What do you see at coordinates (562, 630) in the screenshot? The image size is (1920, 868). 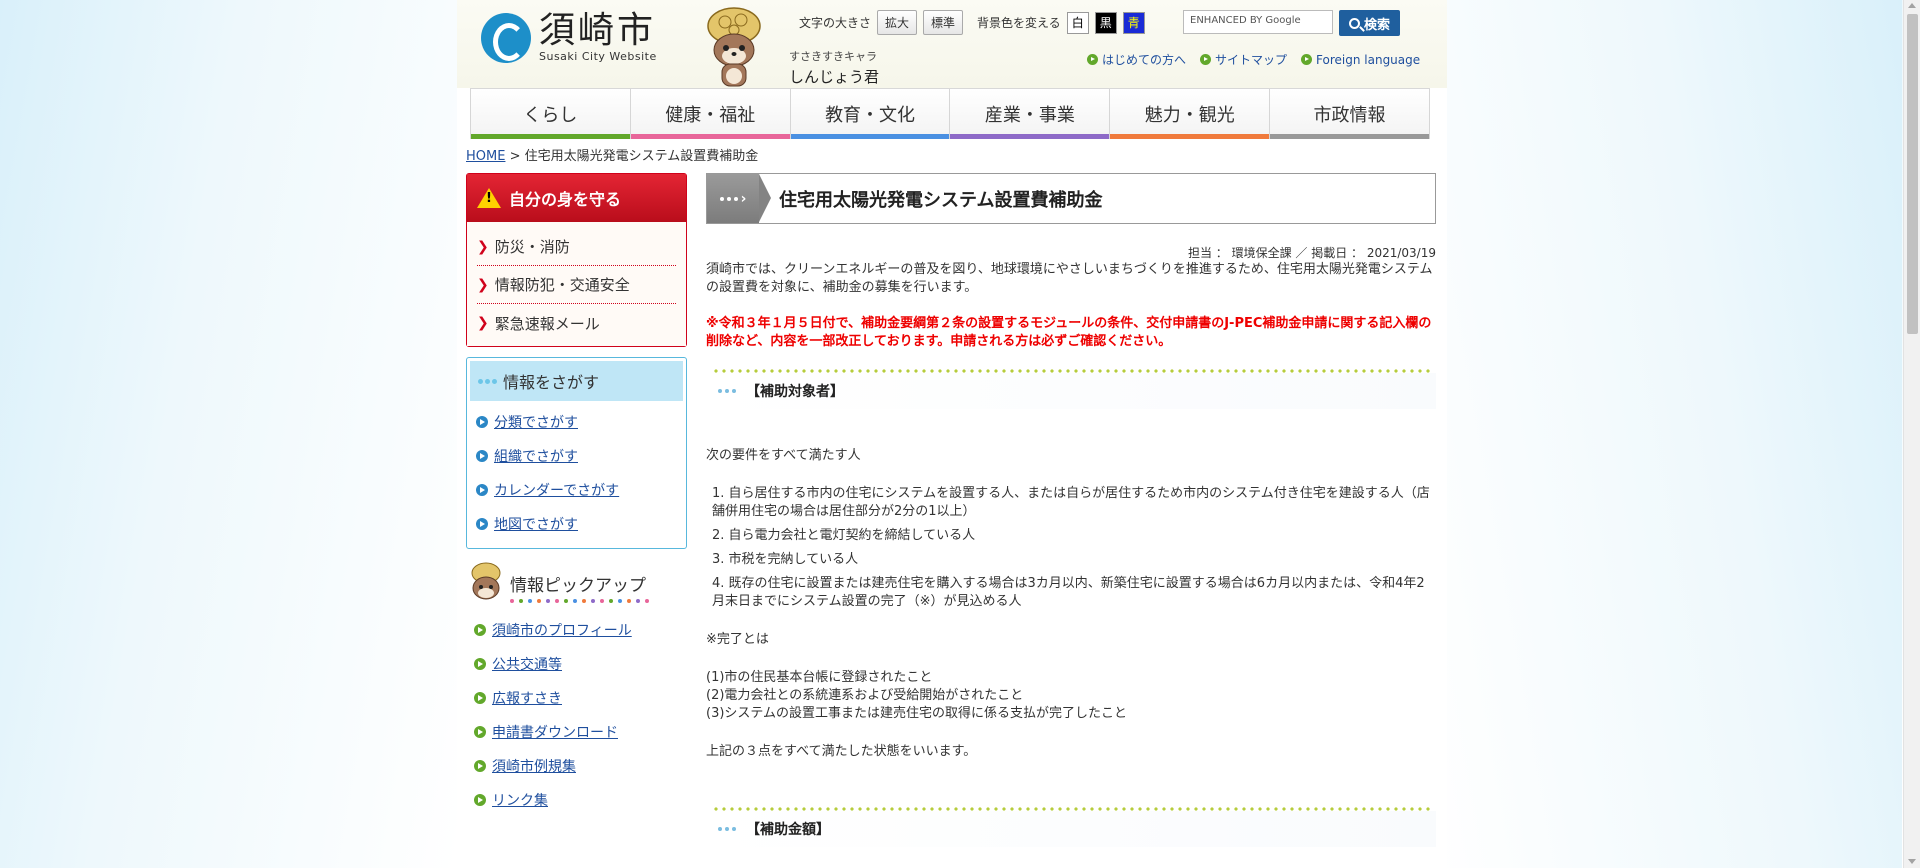 I see `pickup-link: 須崎市のプロフィール` at bounding box center [562, 630].